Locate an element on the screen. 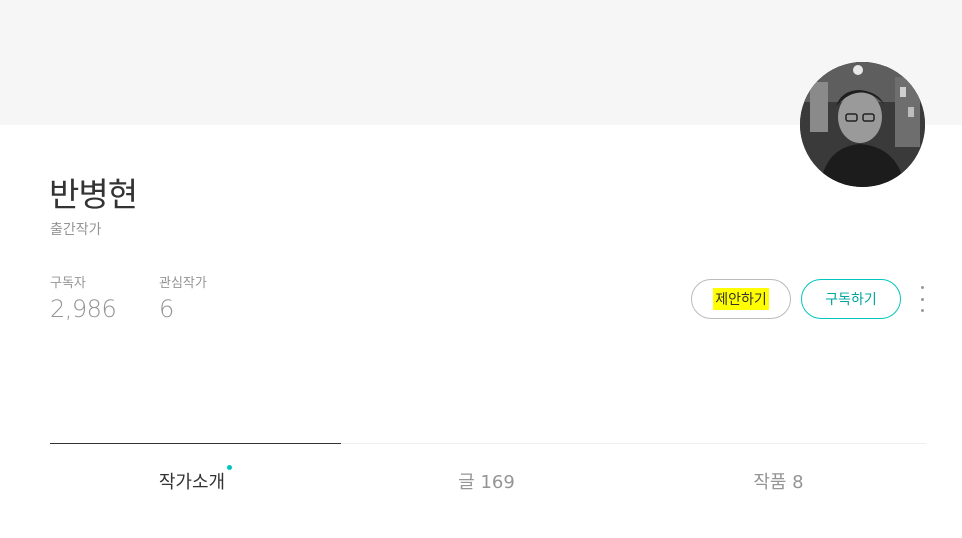 Image resolution: width=962 pixels, height=538 pixels. tab-label: 작품 8 is located at coordinates (778, 482).